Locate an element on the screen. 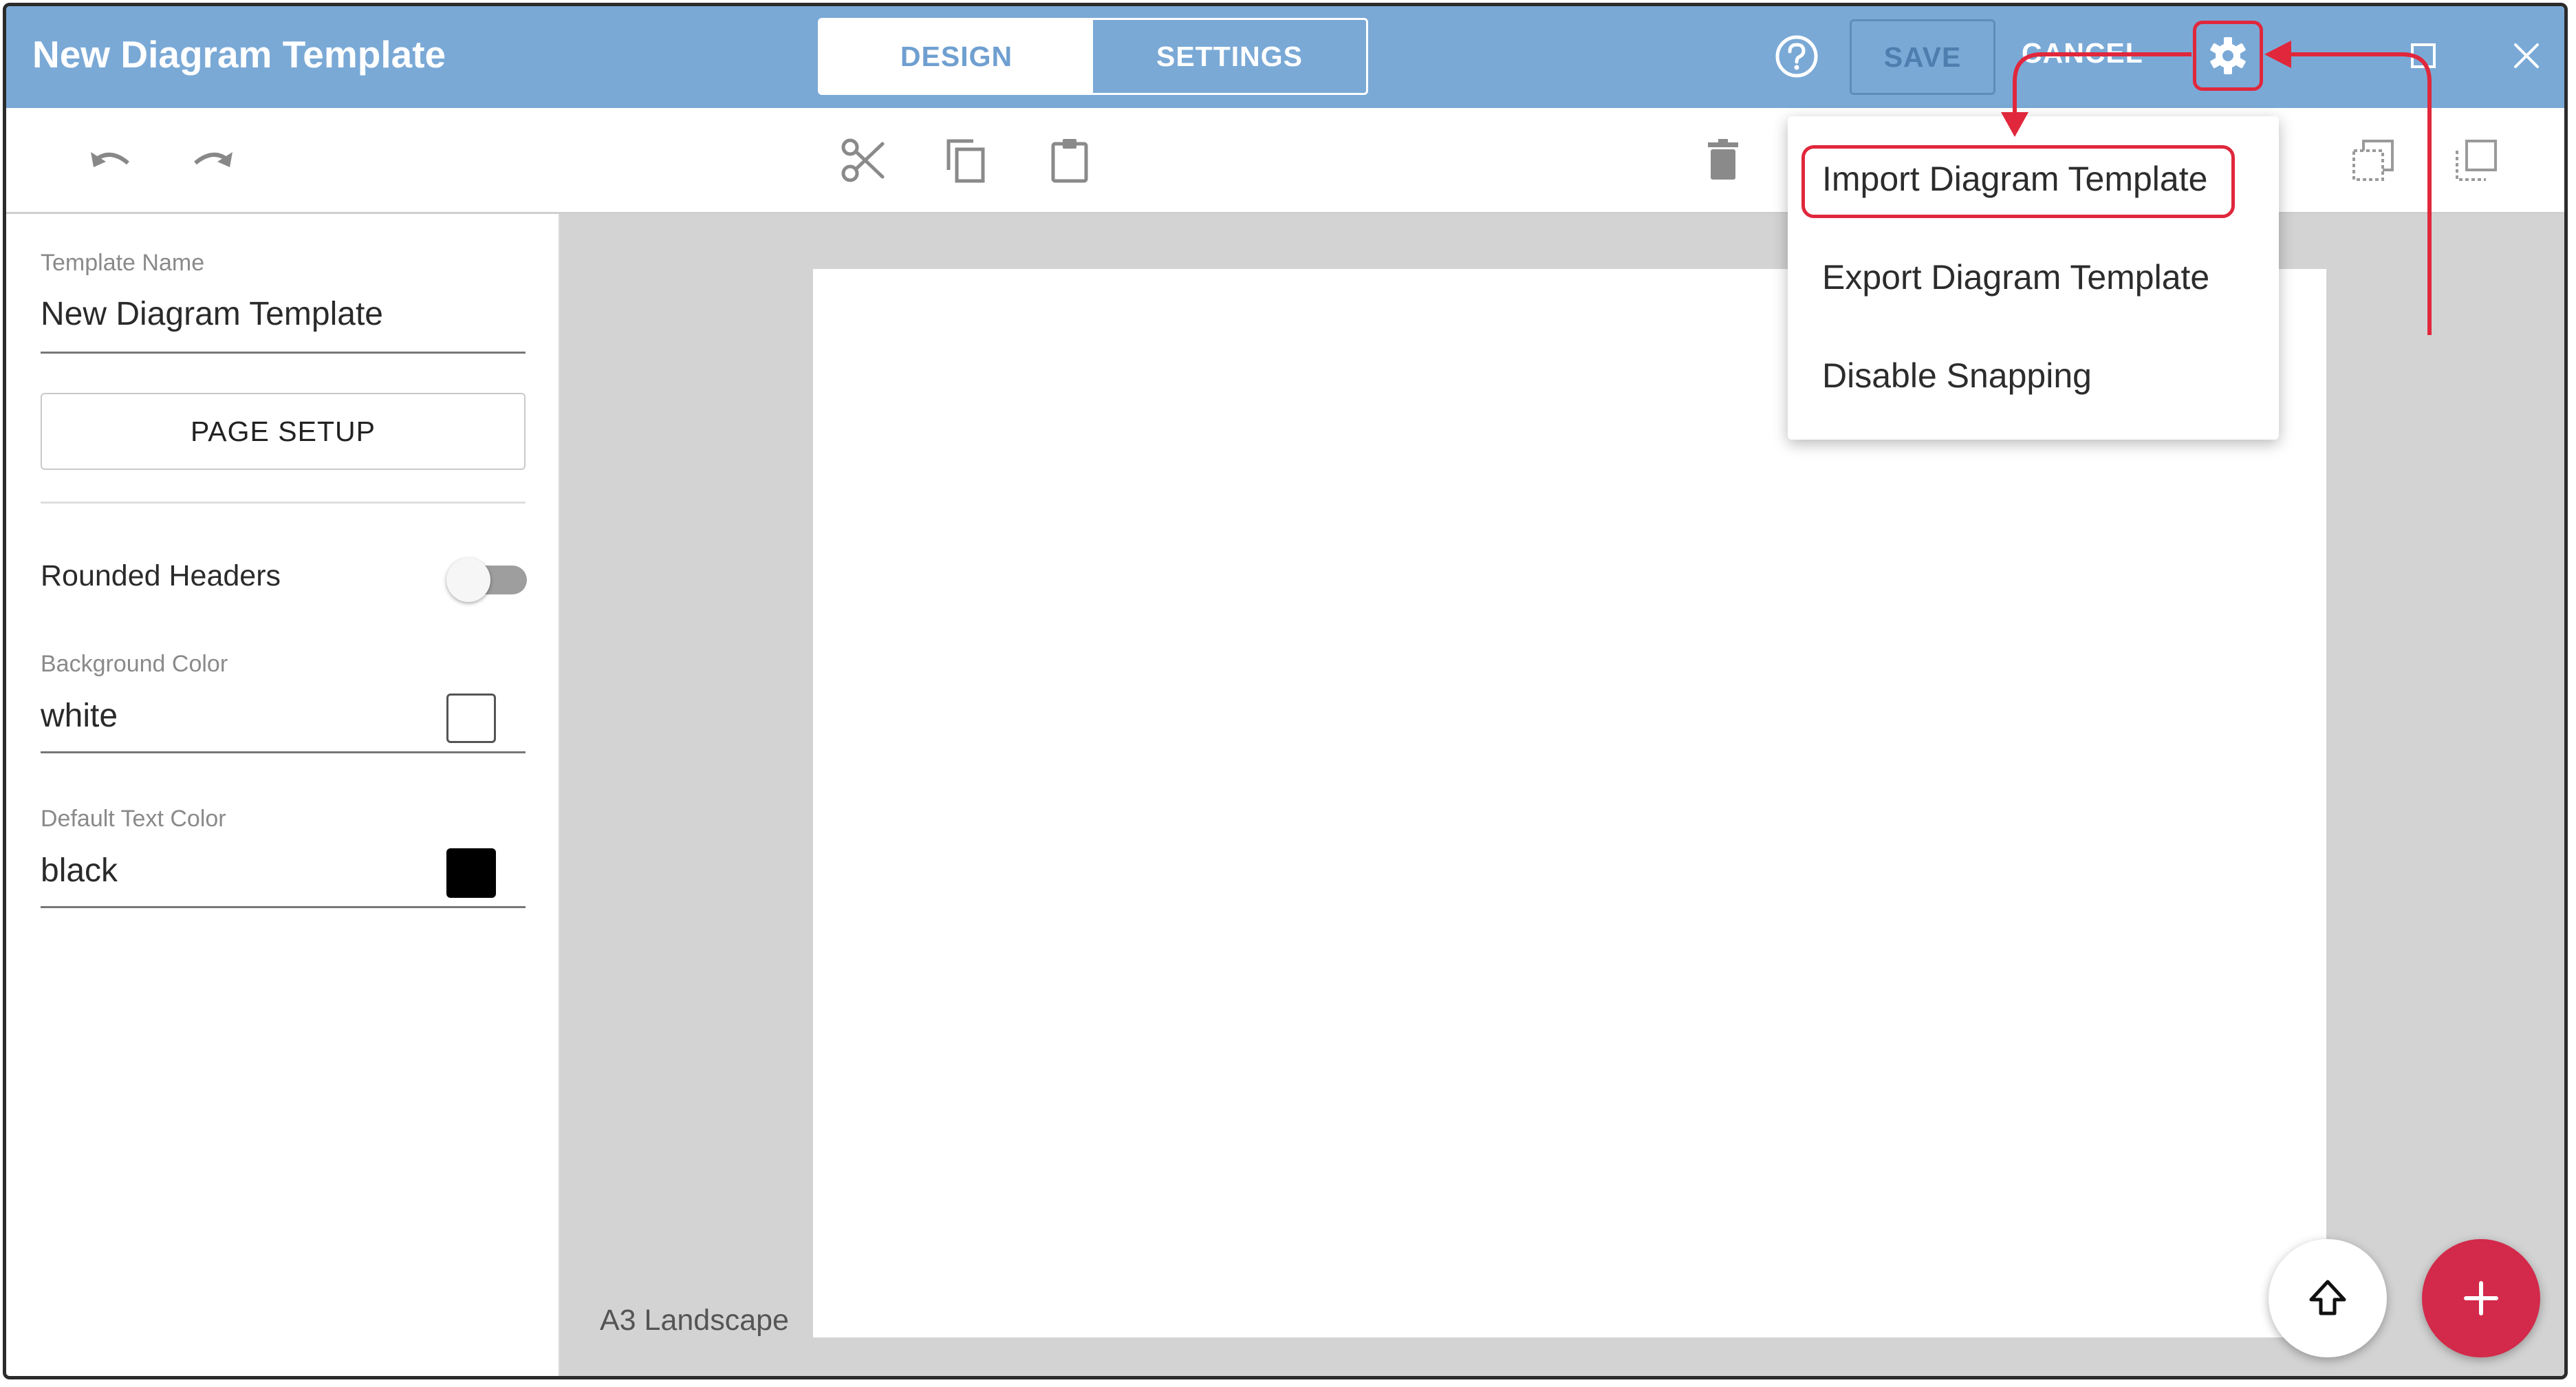 This screenshot has width=2576, height=1387. section-divider is located at coordinates (283, 503).